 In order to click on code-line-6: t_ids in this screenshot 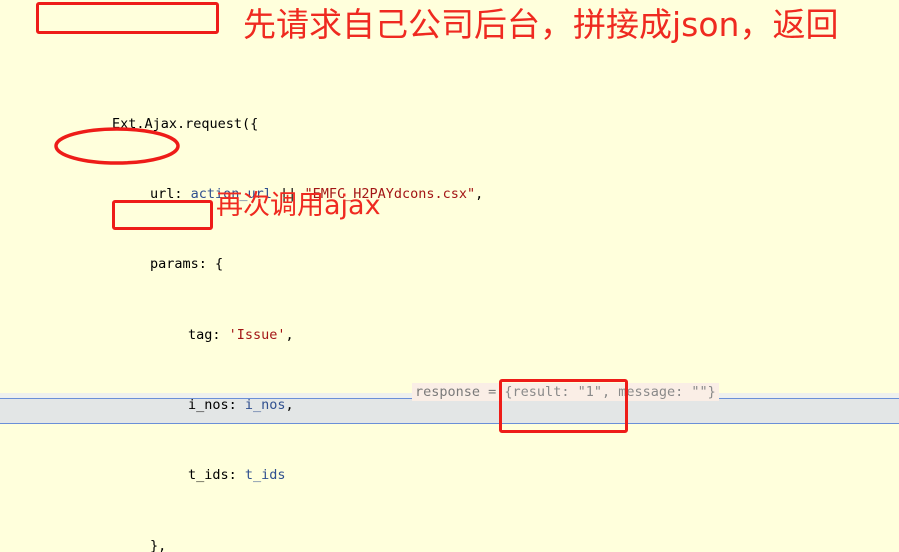, I will do `click(449, 476)`.